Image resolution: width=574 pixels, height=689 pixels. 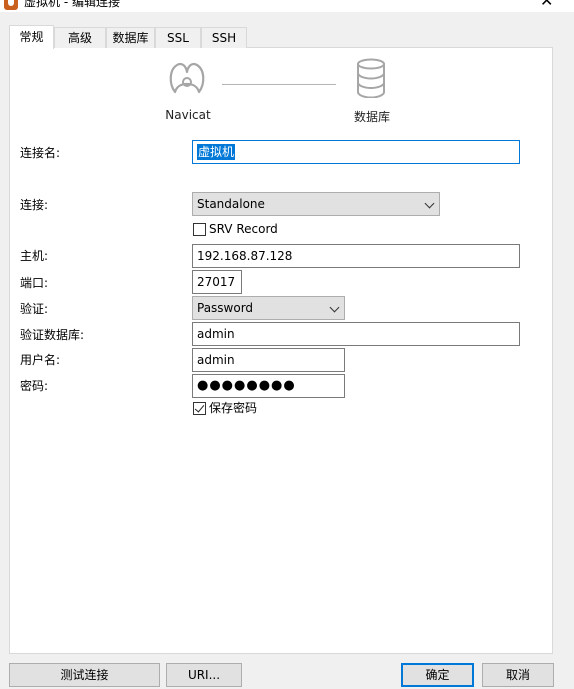 What do you see at coordinates (130, 37) in the screenshot?
I see `tab-database: 数据库` at bounding box center [130, 37].